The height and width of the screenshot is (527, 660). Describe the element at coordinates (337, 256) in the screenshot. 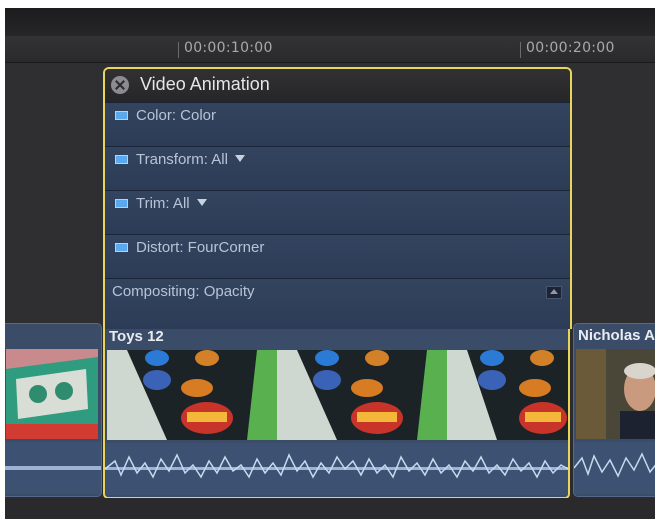

I see `animation-lane-distort: Distort: FourCorner` at that location.